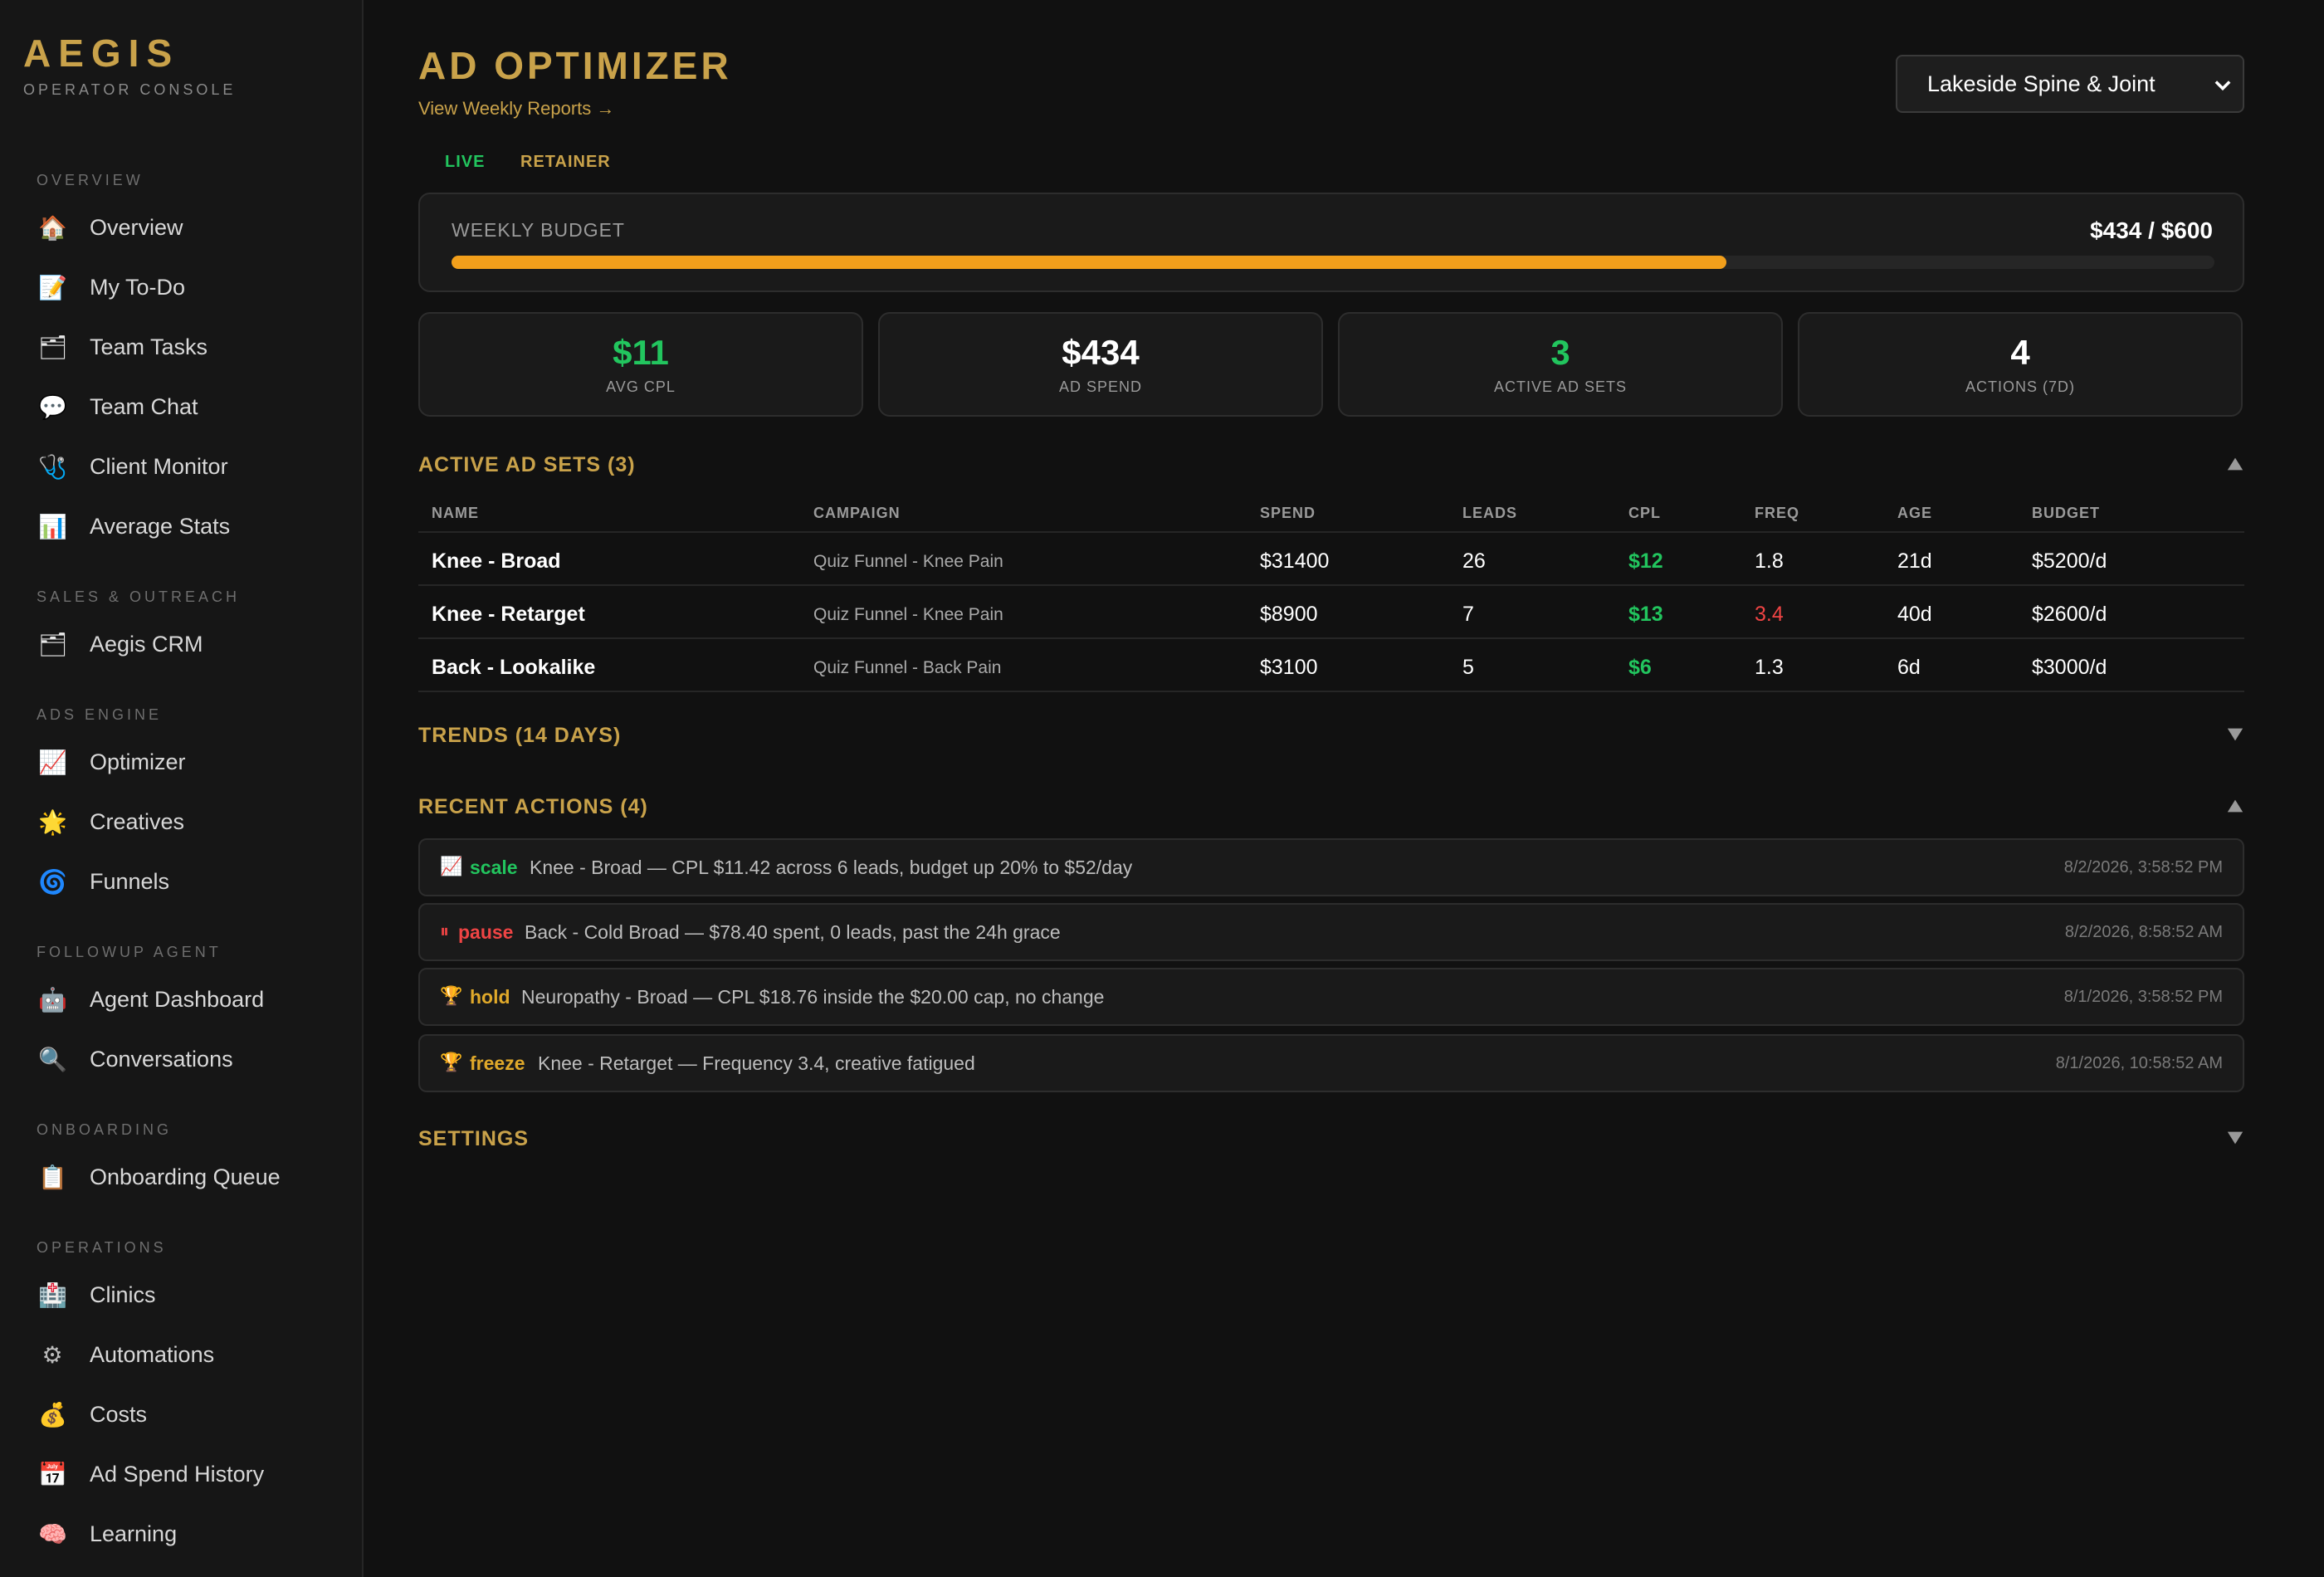 The image size is (2324, 1577). I want to click on cell-spend: $8900, so click(1289, 614).